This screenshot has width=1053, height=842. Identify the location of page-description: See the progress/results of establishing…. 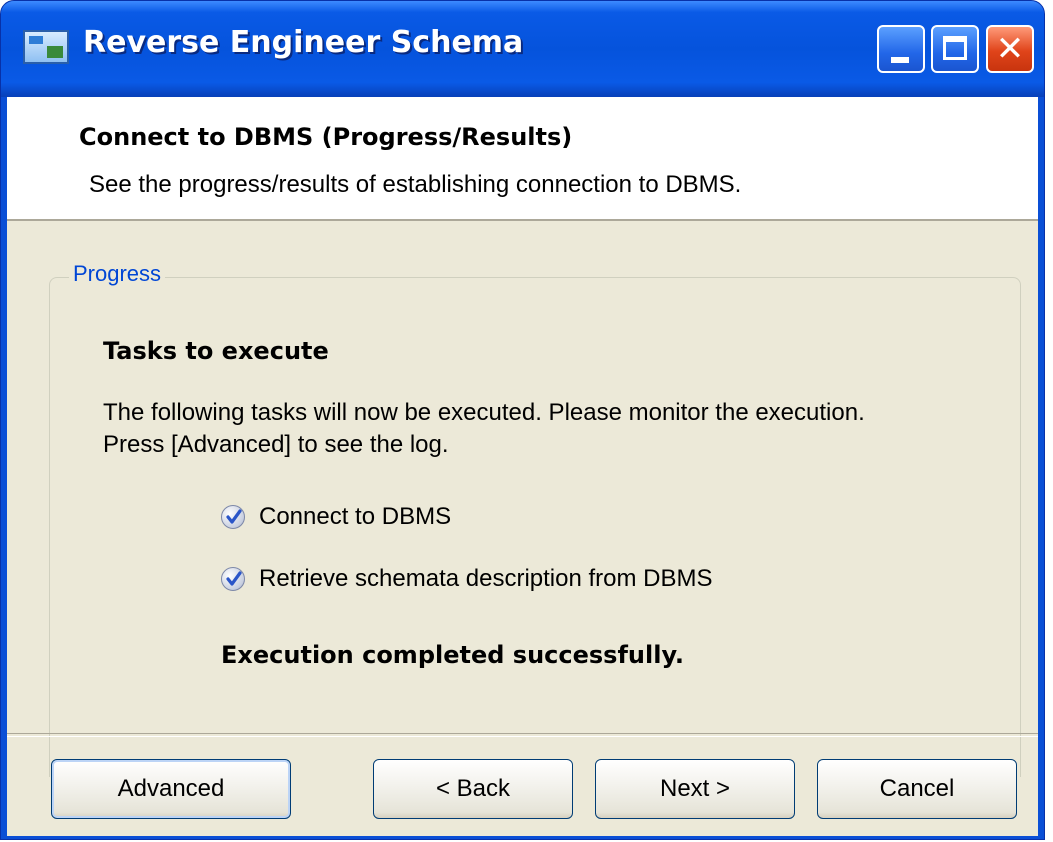
(415, 184).